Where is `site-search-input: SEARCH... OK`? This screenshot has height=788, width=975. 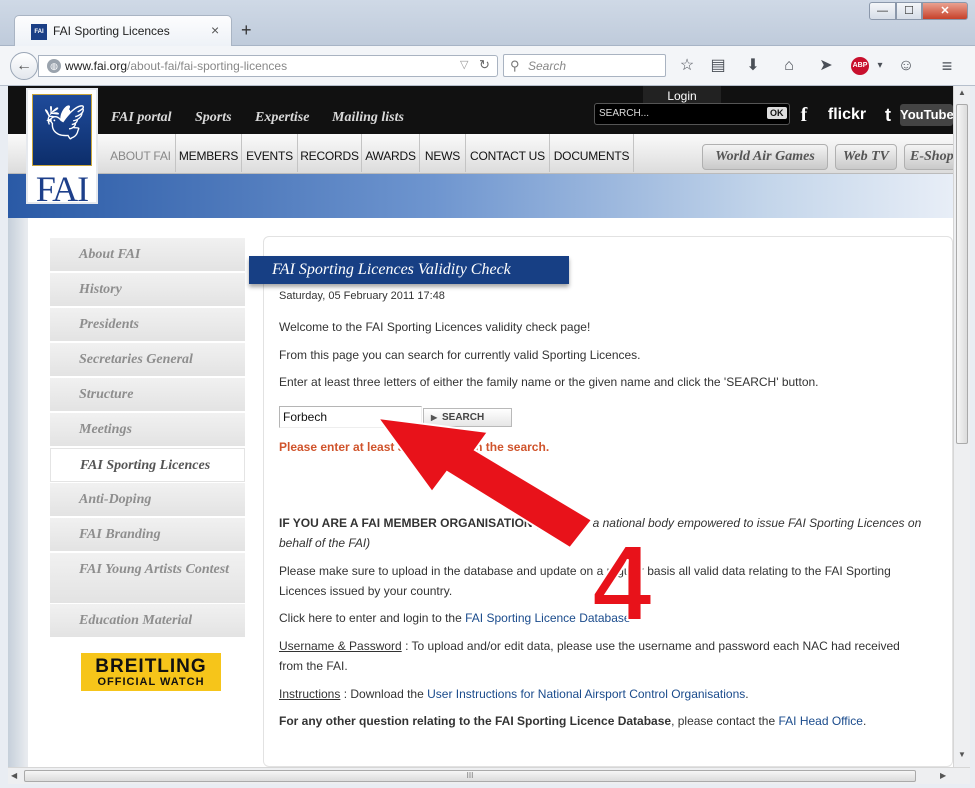 site-search-input: SEARCH... OK is located at coordinates (692, 114).